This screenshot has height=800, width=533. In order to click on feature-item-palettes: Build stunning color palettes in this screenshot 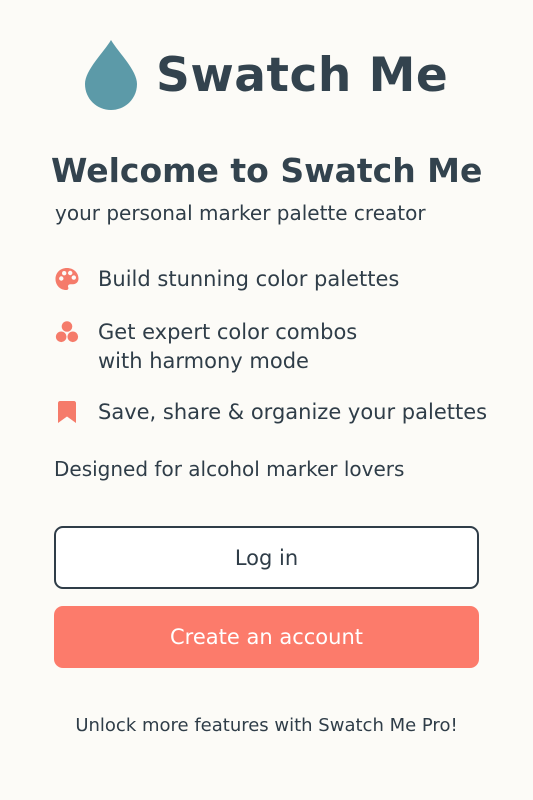, I will do `click(226, 279)`.